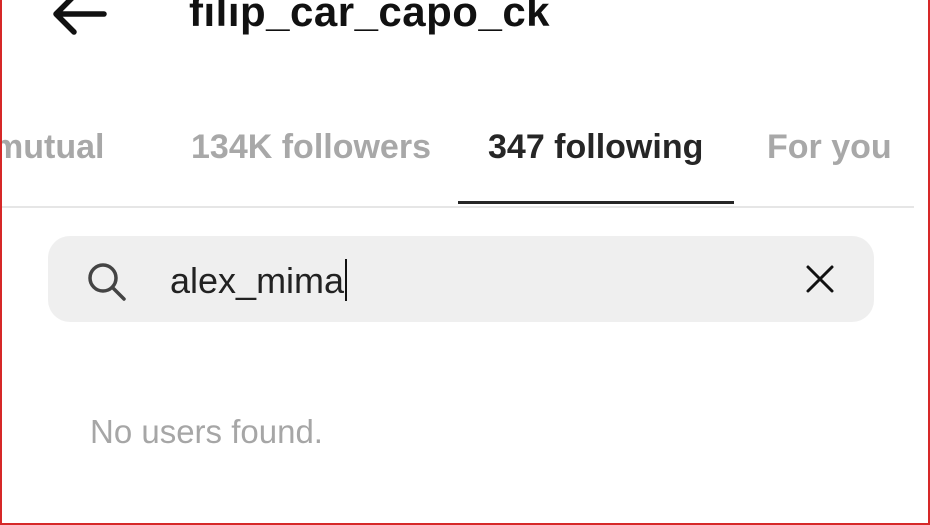  Describe the element at coordinates (596, 202) in the screenshot. I see `active-tab-indicator` at that location.